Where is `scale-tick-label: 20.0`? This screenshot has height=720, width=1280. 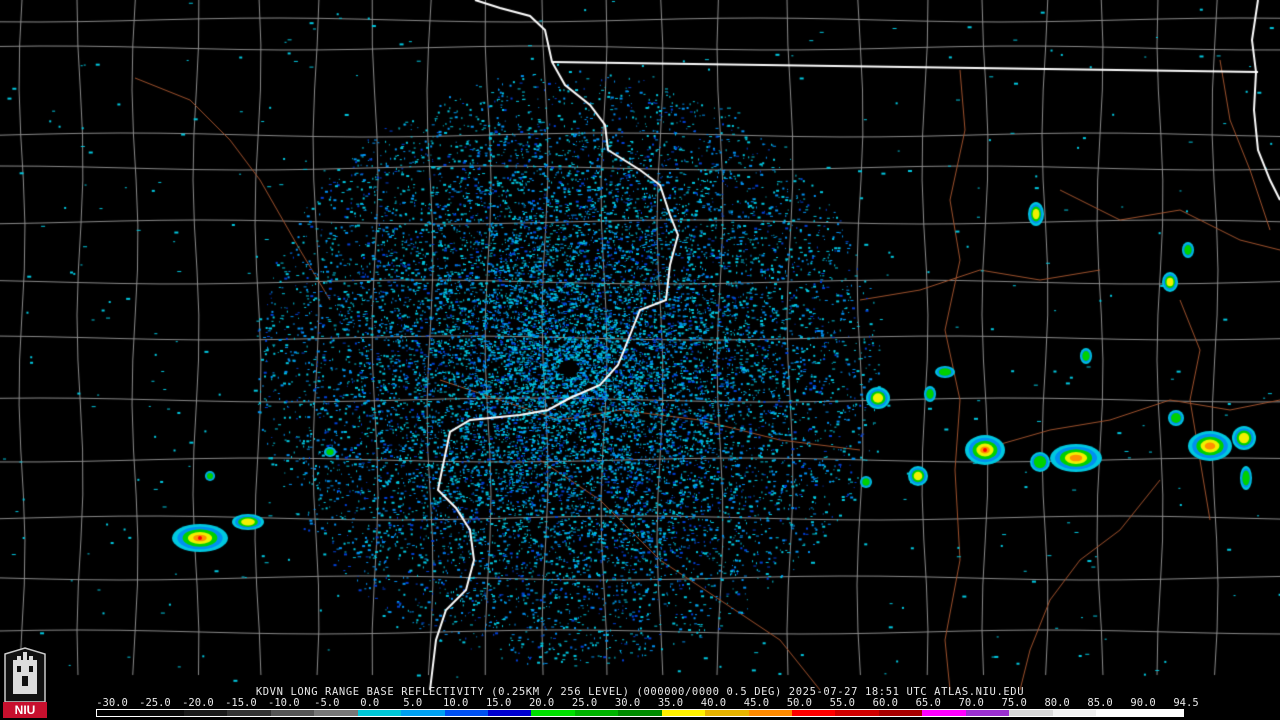
scale-tick-label: 20.0 is located at coordinates (541, 703).